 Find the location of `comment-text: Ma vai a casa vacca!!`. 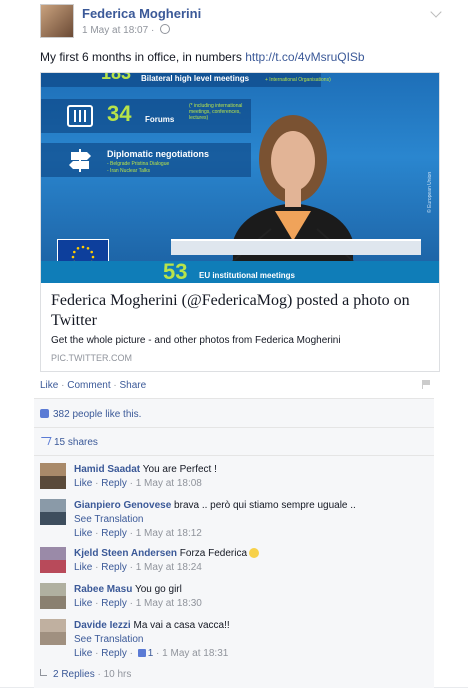

comment-text: Ma vai a casa vacca!! is located at coordinates (181, 625).